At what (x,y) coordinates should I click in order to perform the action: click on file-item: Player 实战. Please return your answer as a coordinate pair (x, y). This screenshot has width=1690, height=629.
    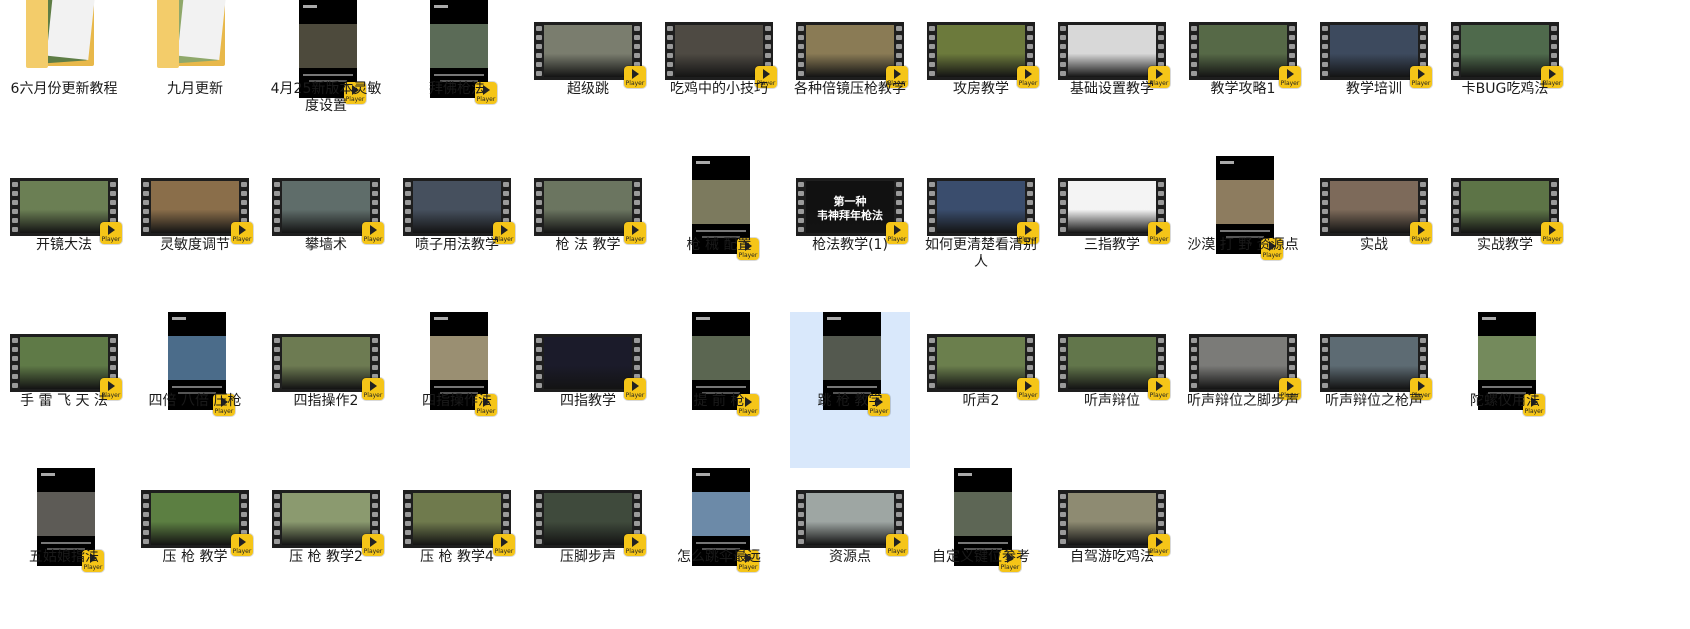
    Looking at the image, I should click on (1374, 234).